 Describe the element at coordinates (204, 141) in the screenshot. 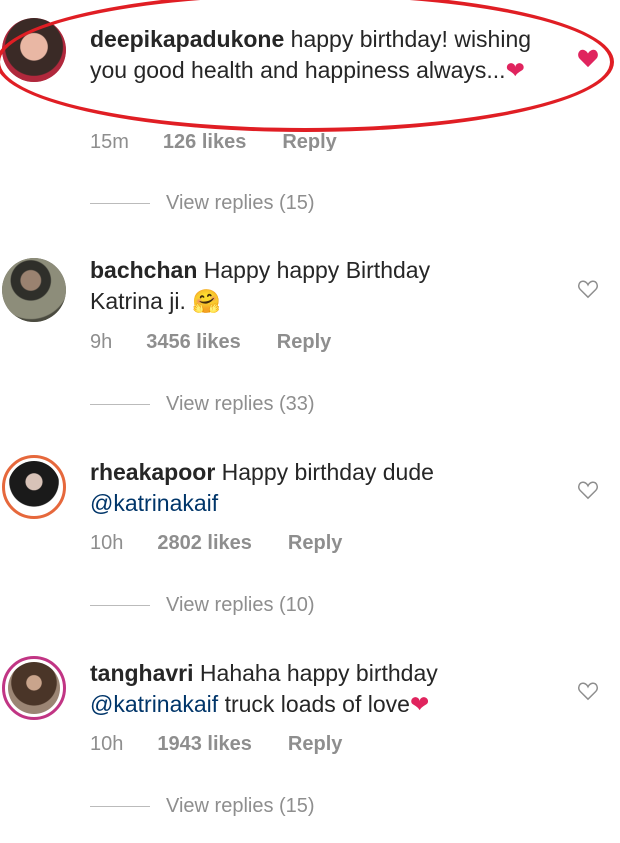

I see `likes-count: 126 likes` at that location.